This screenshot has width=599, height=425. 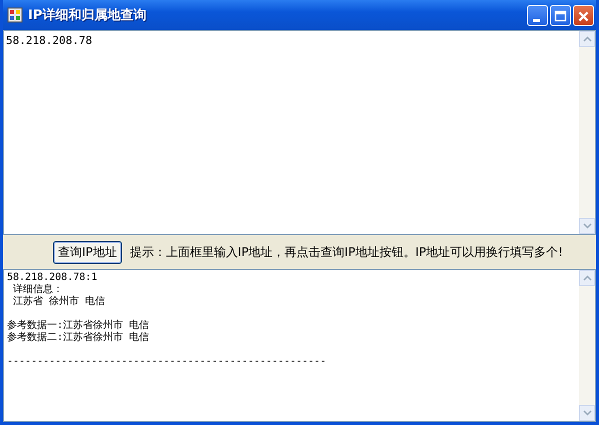 I want to click on result-line: 参考数据一:江苏省徐州市 电信, so click(x=78, y=325).